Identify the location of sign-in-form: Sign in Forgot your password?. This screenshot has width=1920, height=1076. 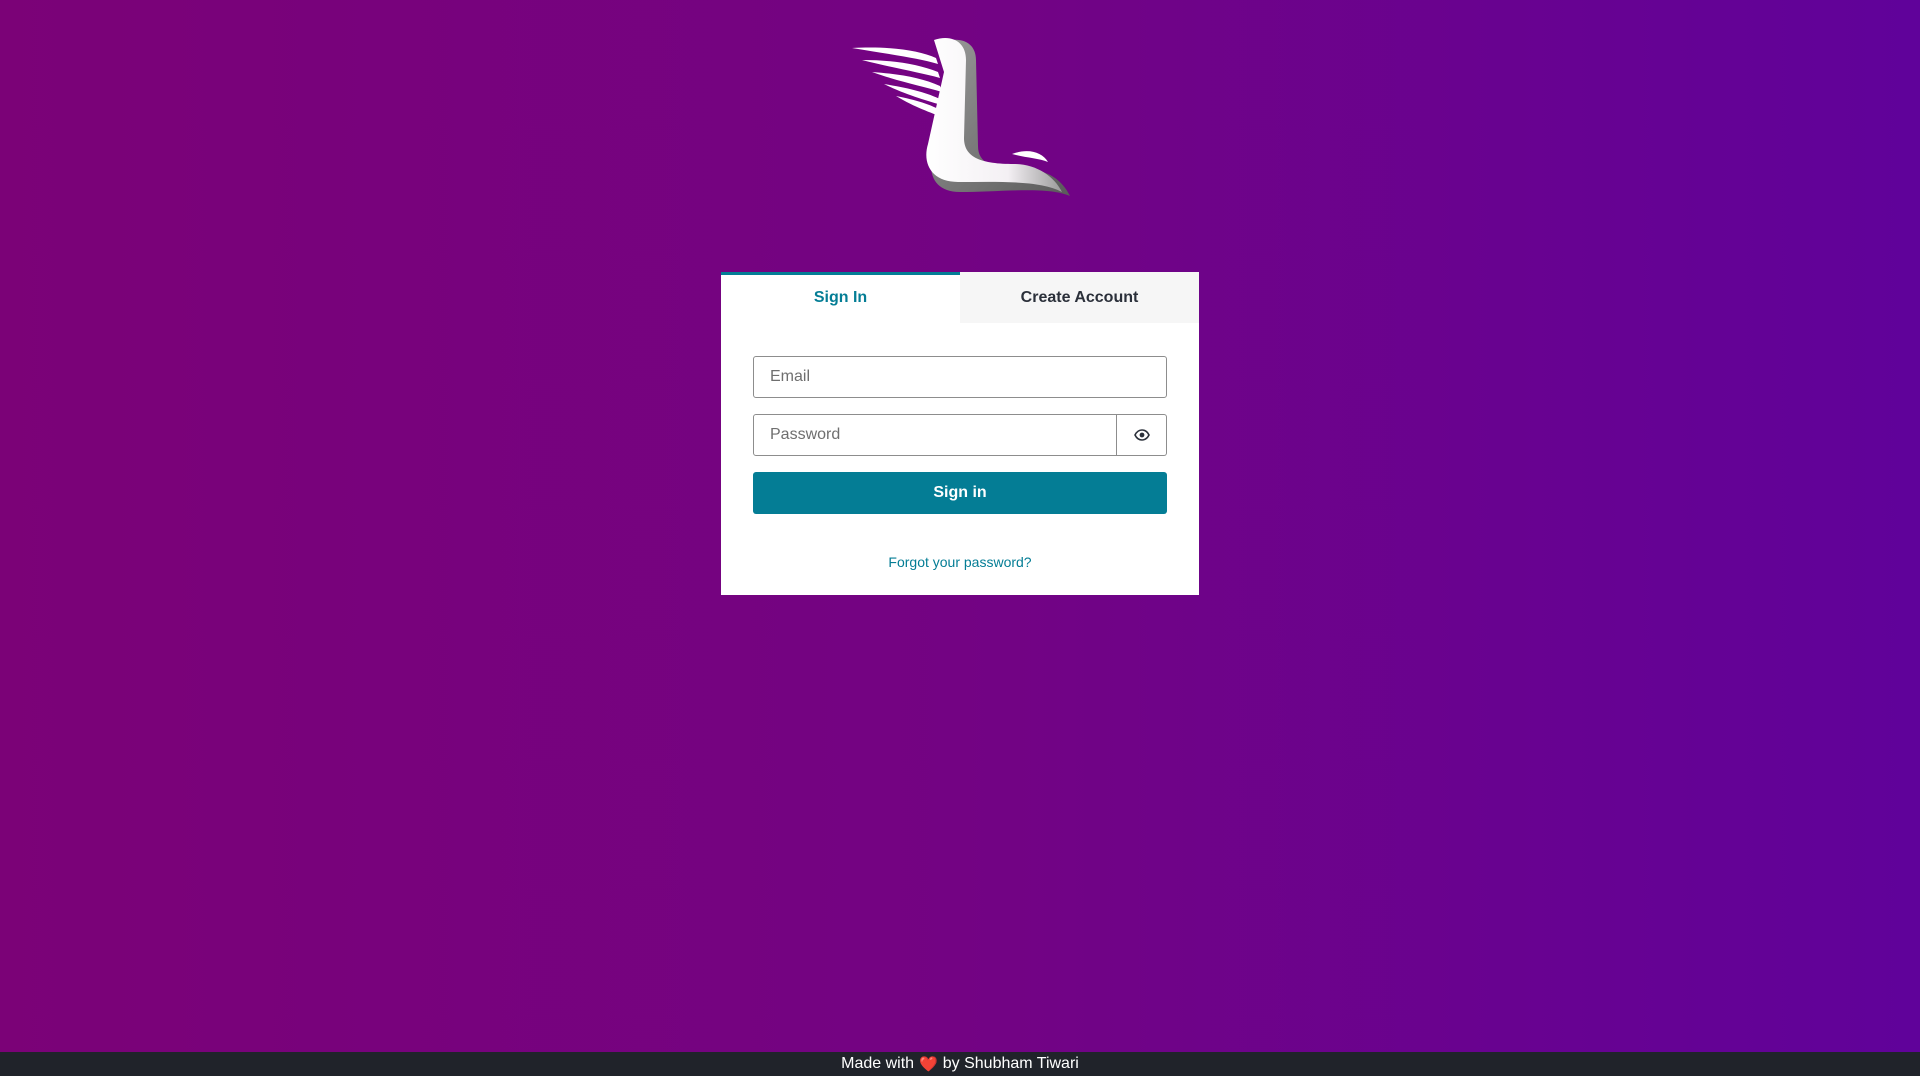
(960, 463).